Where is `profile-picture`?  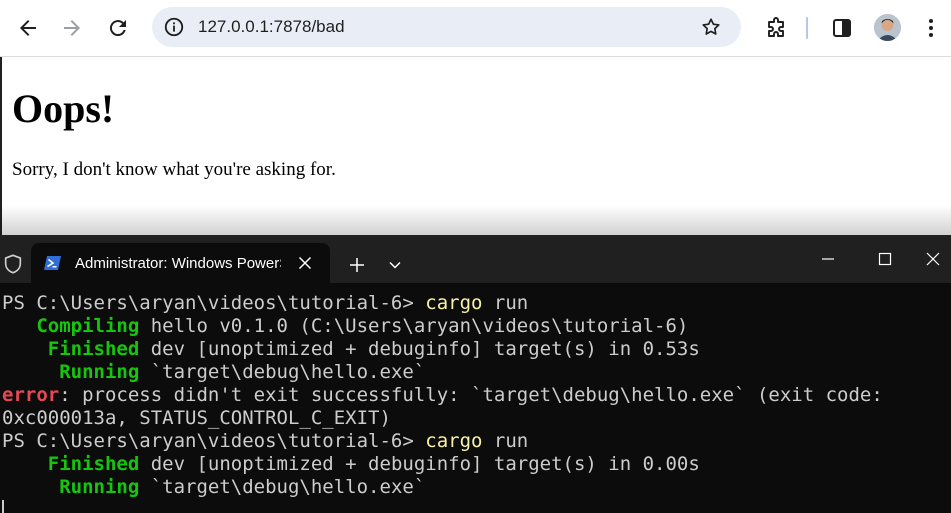 profile-picture is located at coordinates (887, 27).